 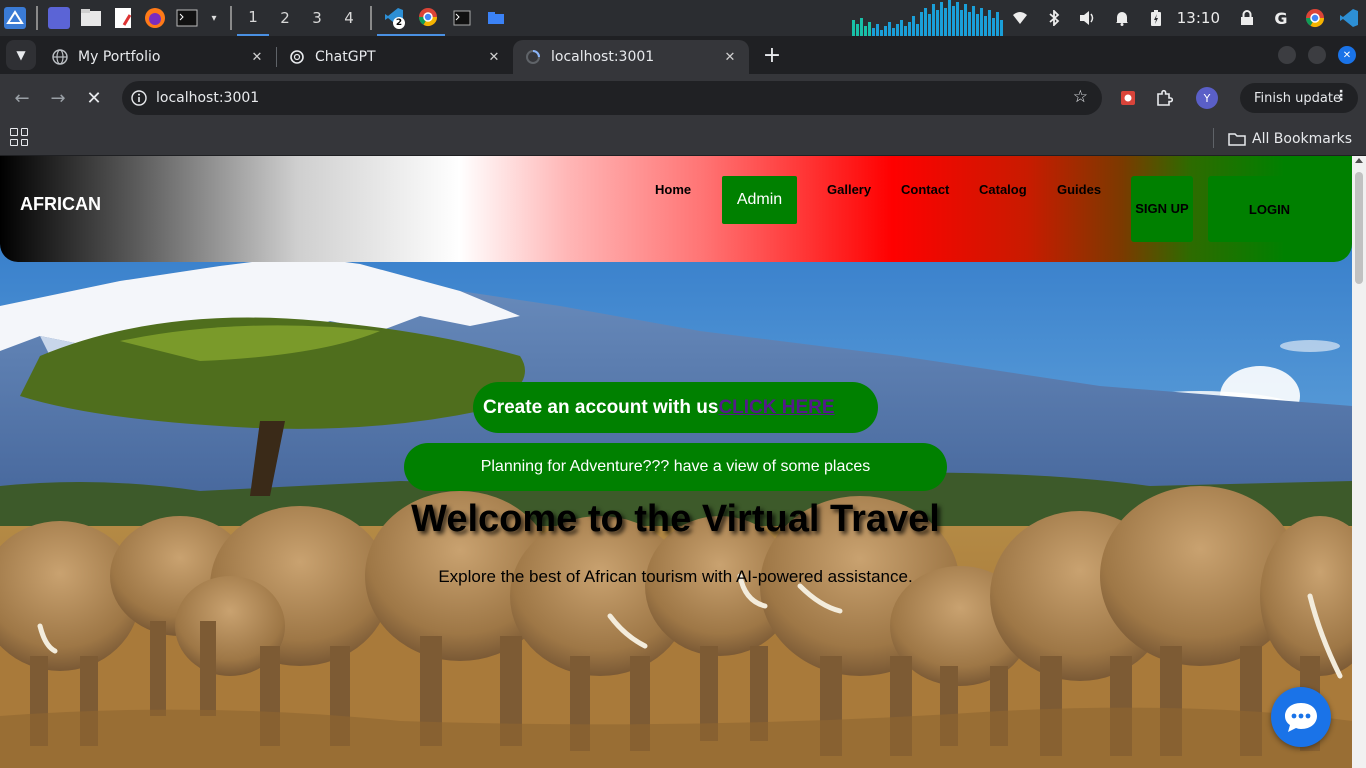 I want to click on clock: 13:10, so click(x=1201, y=18).